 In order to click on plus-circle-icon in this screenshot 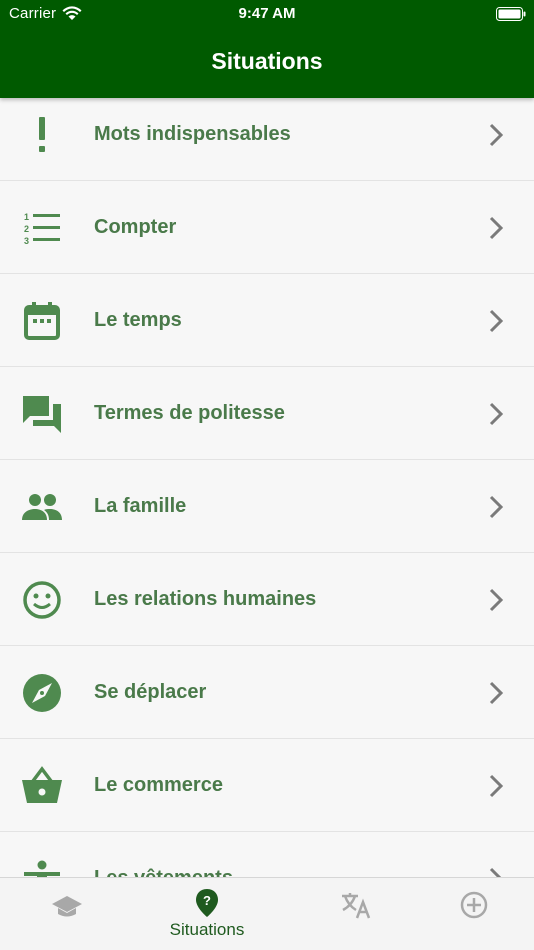, I will do `click(474, 905)`.